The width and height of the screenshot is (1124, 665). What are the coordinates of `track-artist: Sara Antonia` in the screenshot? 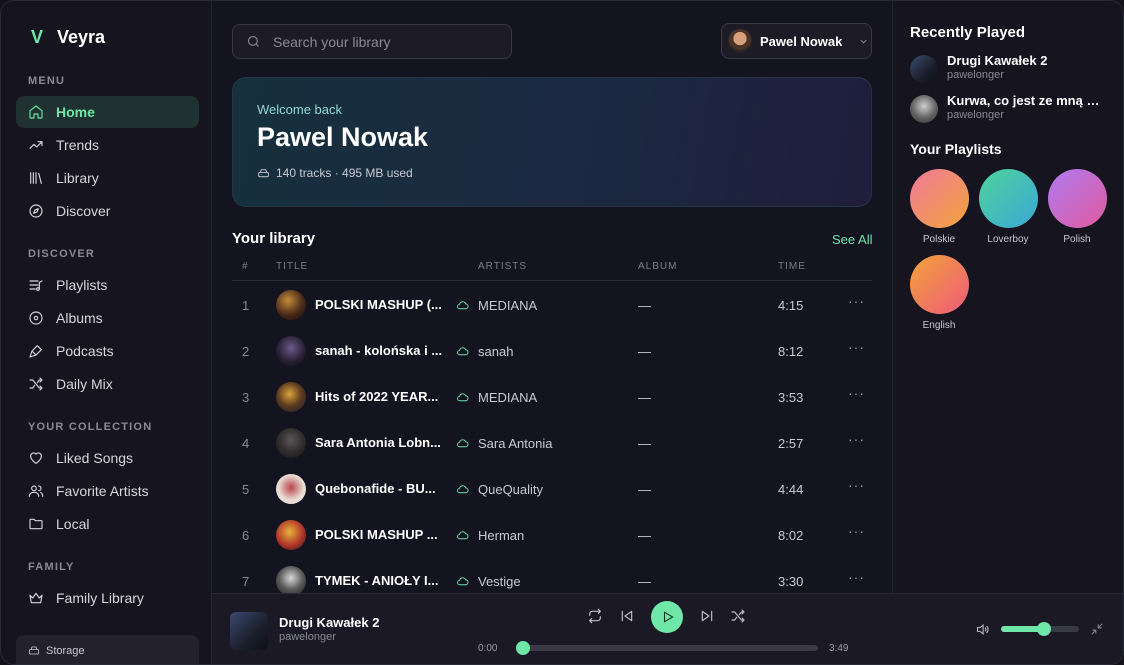 It's located at (515, 443).